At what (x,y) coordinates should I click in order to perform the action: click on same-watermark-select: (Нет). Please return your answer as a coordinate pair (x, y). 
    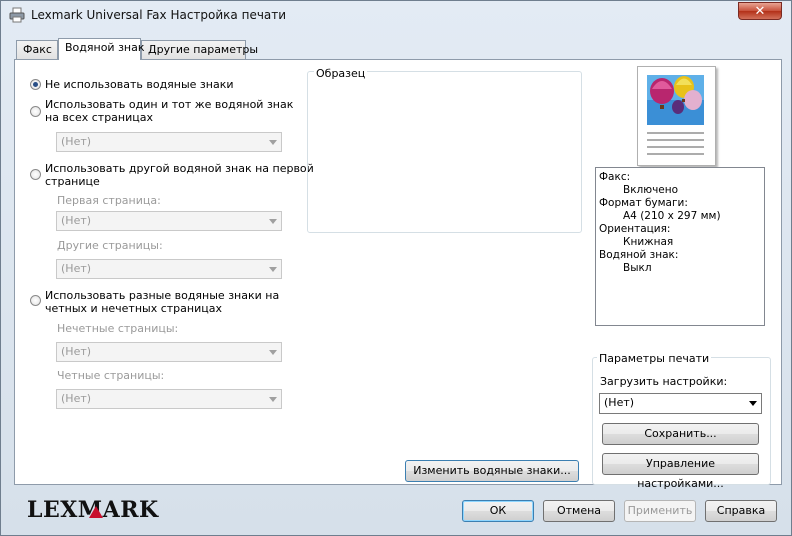
    Looking at the image, I should click on (169, 142).